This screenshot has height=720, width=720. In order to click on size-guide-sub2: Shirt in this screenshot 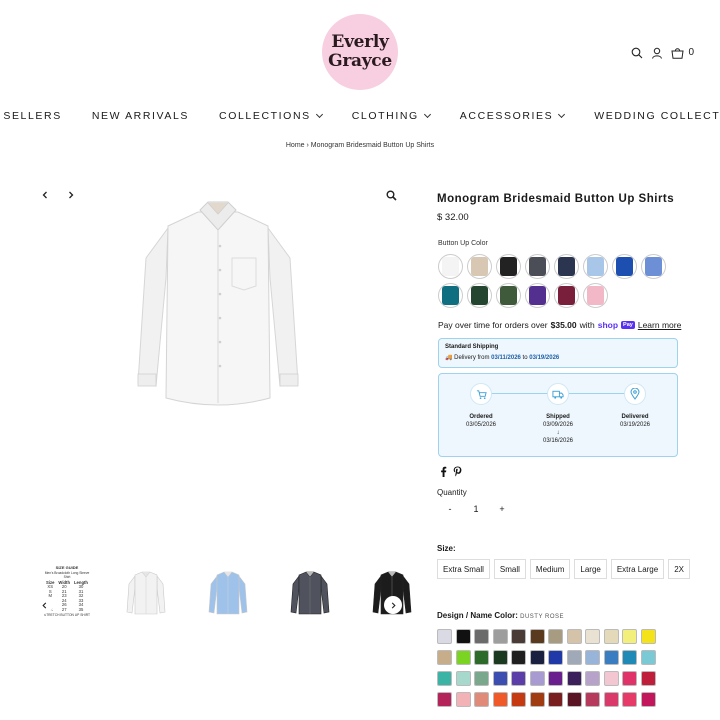, I will do `click(67, 577)`.